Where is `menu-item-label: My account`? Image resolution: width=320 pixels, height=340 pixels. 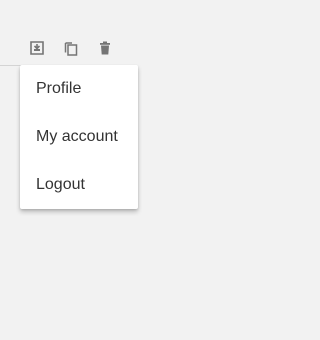 menu-item-label: My account is located at coordinates (77, 136).